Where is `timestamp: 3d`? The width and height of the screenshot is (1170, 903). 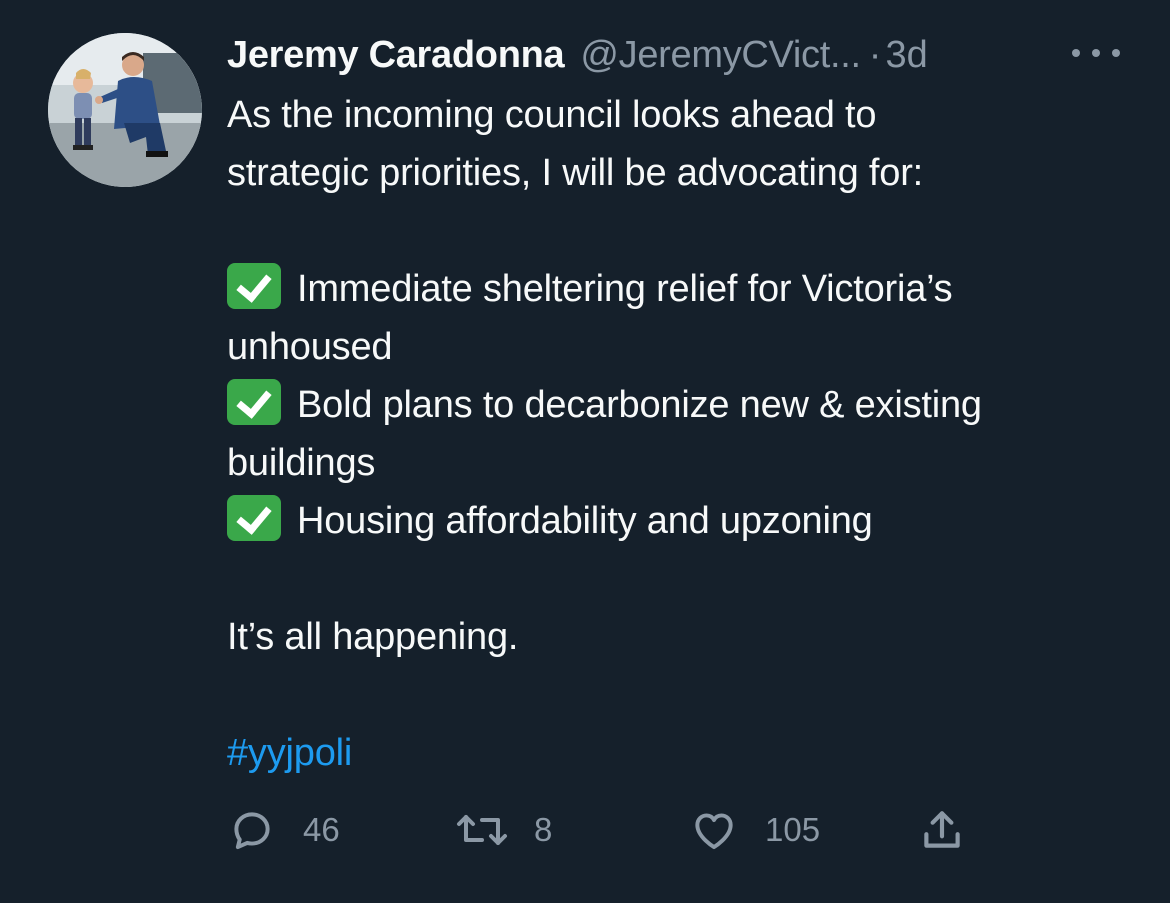
timestamp: 3d is located at coordinates (906, 55).